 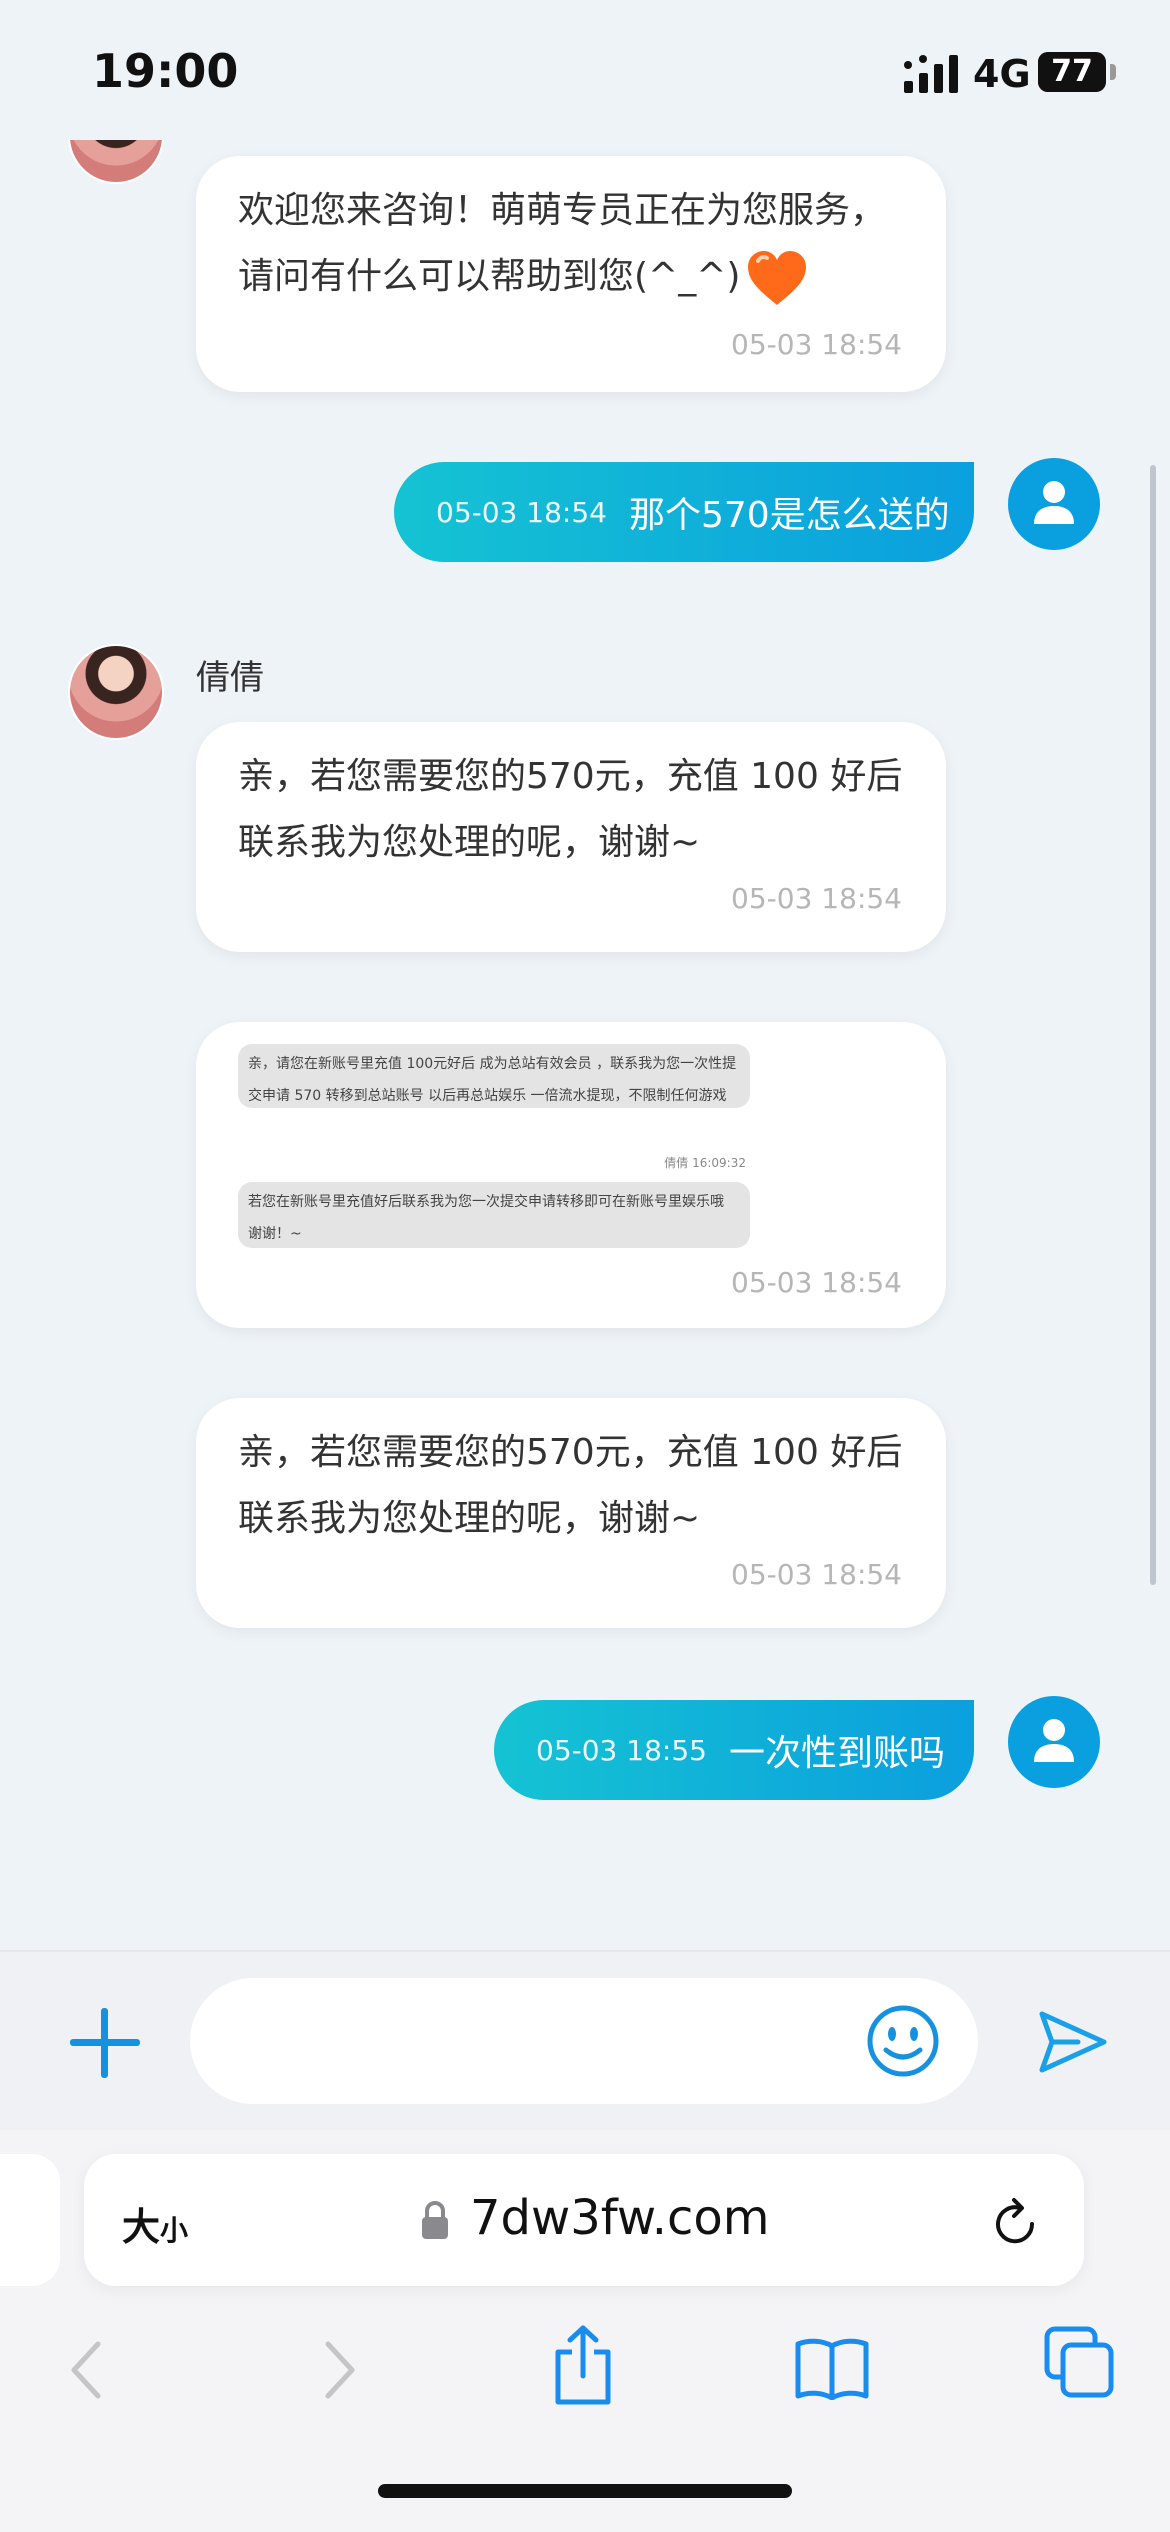 I want to click on battery-icon: 77, so click(x=1072, y=72).